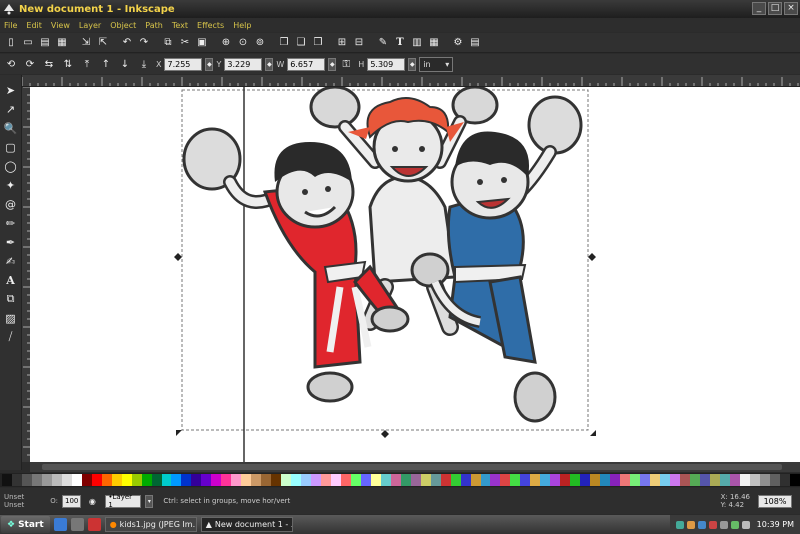 The width and height of the screenshot is (800, 534). I want to click on h-spinner: ◆, so click(412, 64).